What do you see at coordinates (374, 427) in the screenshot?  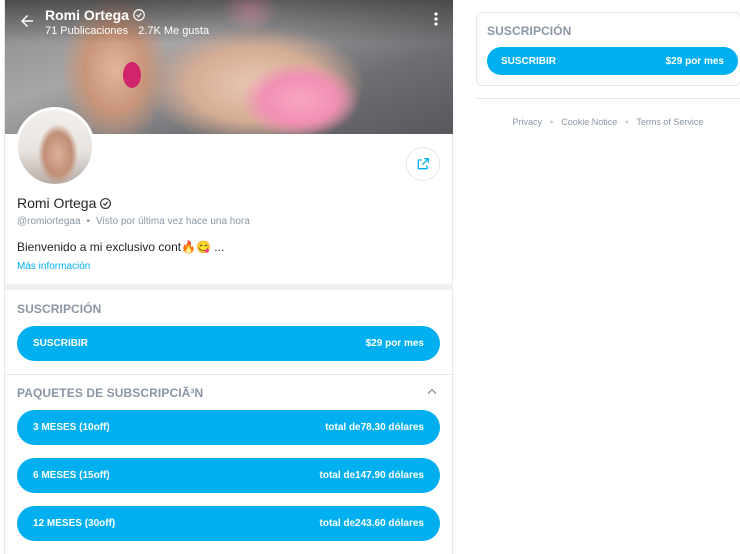 I see `bundle-price: total de78.30 dólares` at bounding box center [374, 427].